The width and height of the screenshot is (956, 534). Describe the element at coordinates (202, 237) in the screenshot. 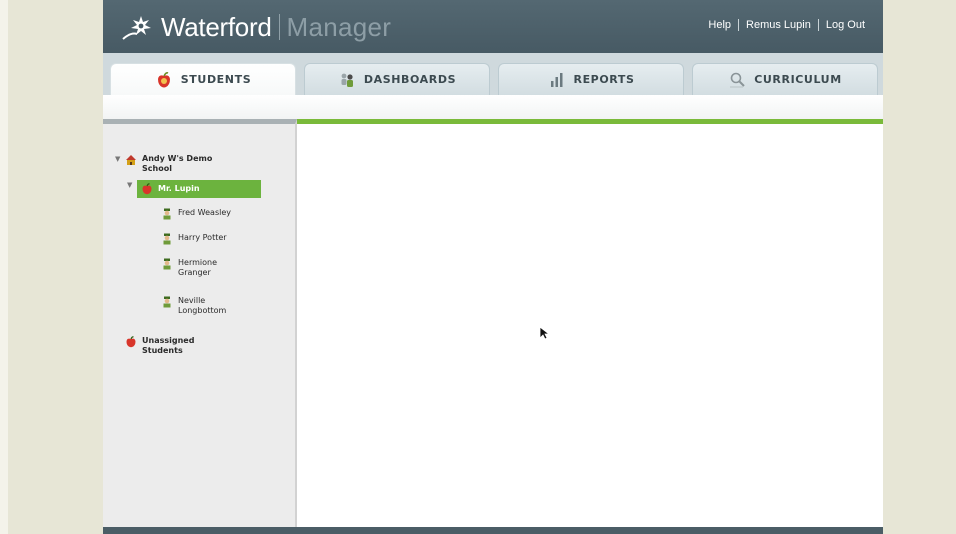

I see `student-name: Harry Potter` at that location.